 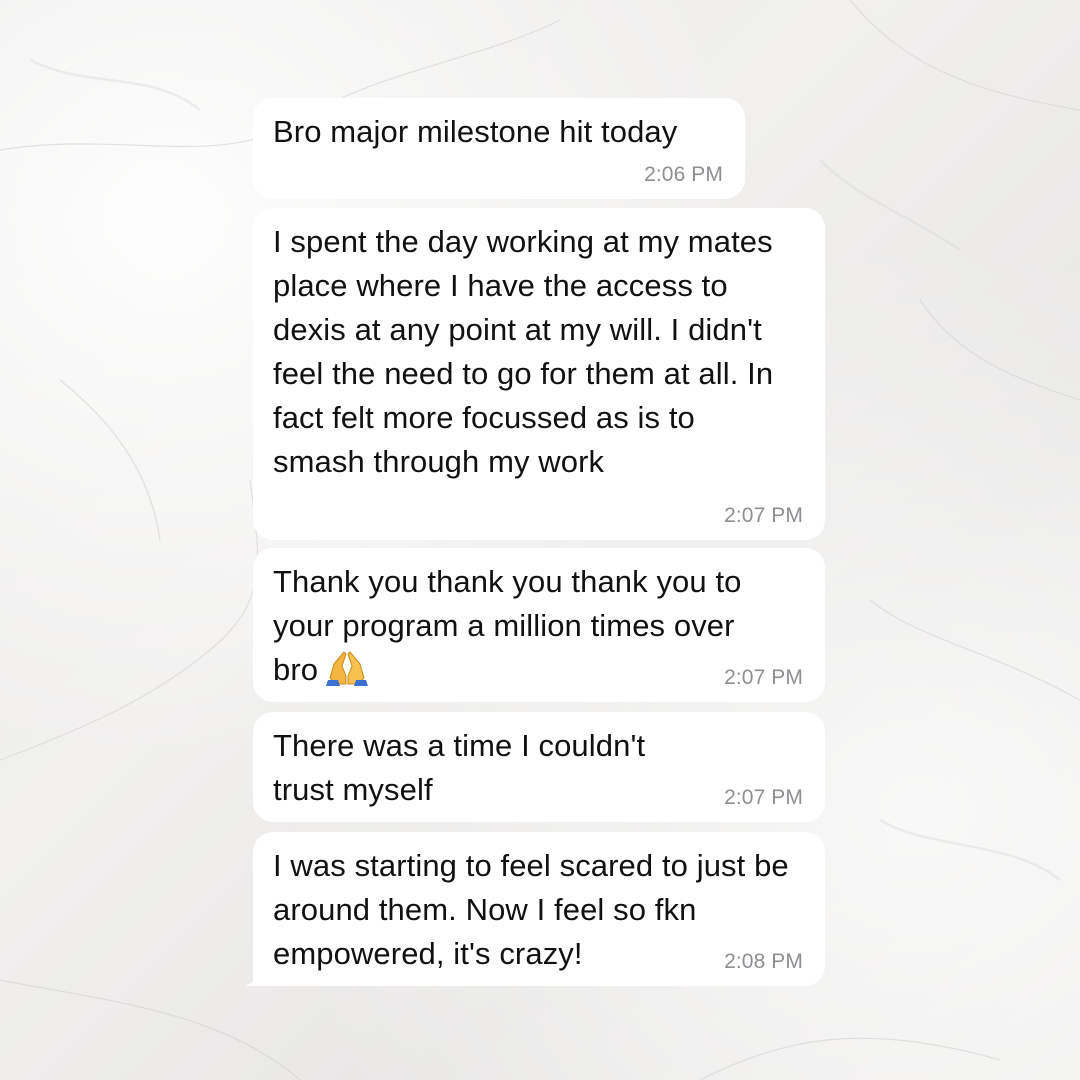 I want to click on message-time-5: 2:08 PM, so click(x=763, y=961).